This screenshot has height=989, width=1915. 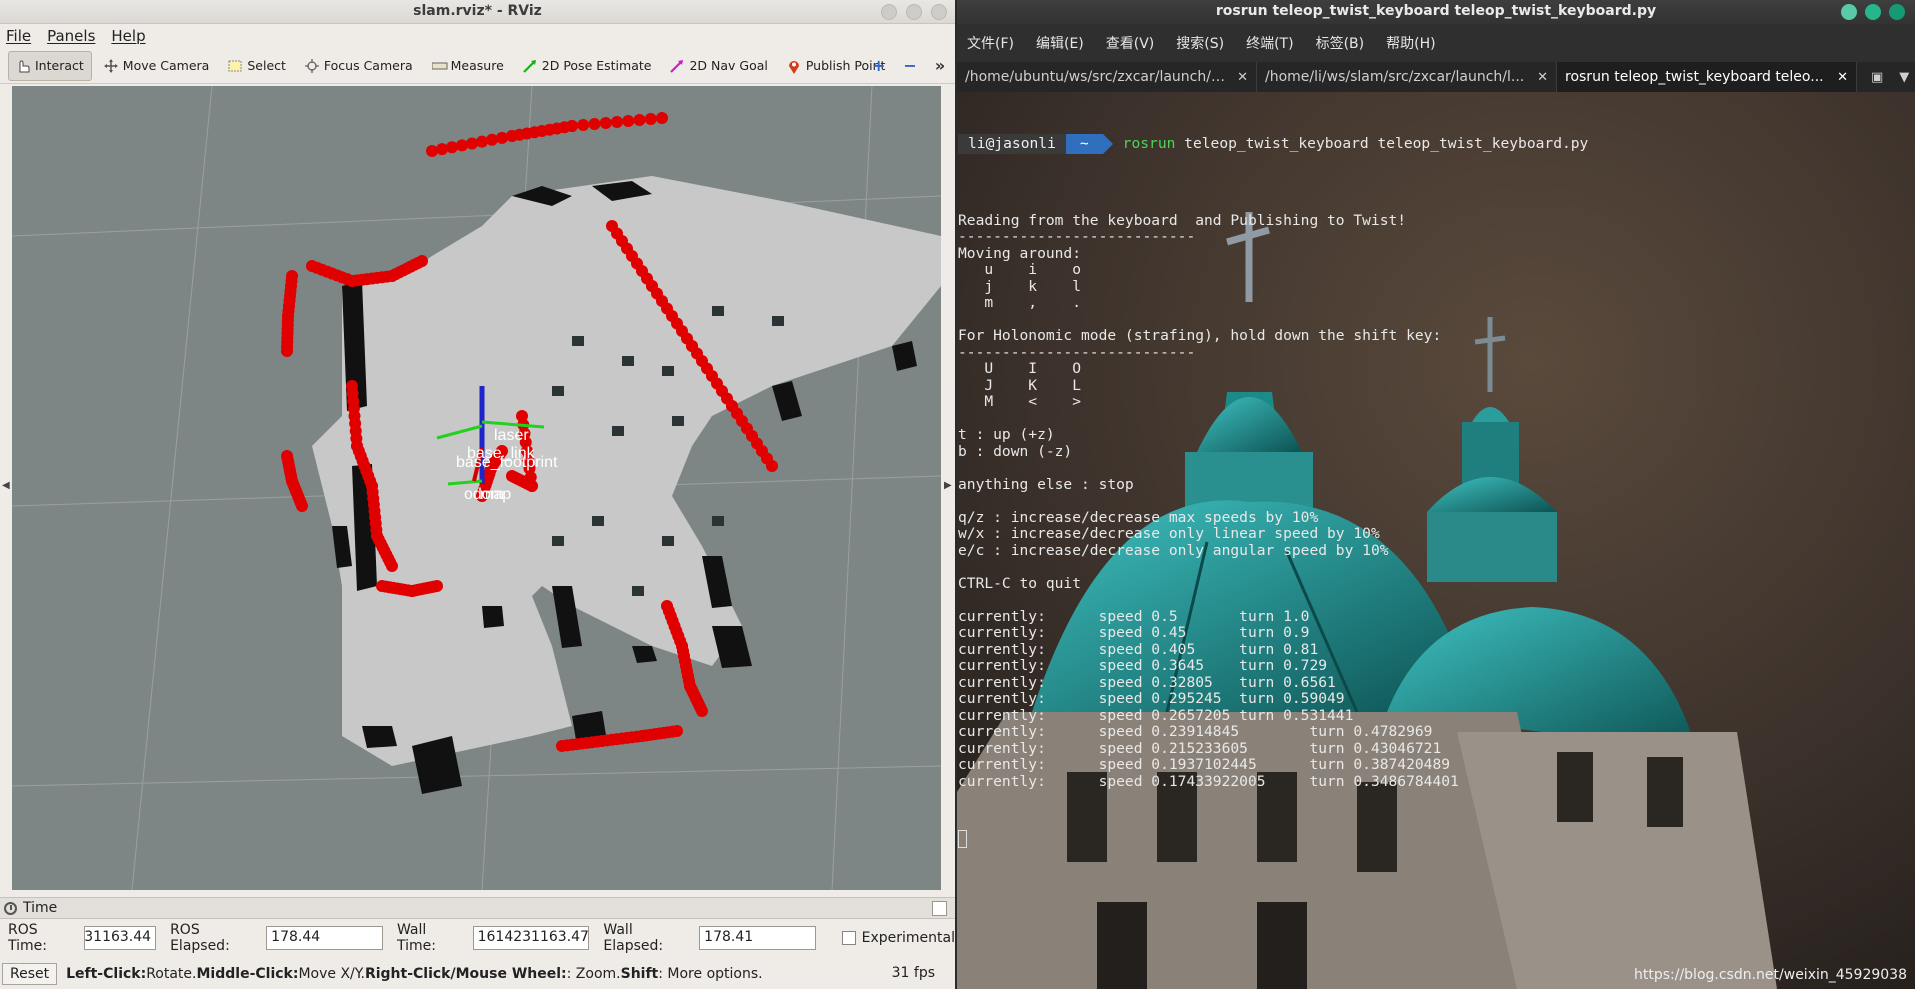 What do you see at coordinates (531, 938) in the screenshot?
I see `wall-time-field: 1614231163.47` at bounding box center [531, 938].